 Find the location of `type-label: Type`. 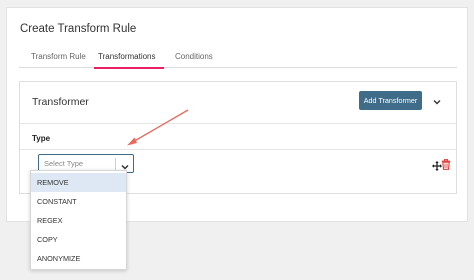

type-label: Type is located at coordinates (41, 138).